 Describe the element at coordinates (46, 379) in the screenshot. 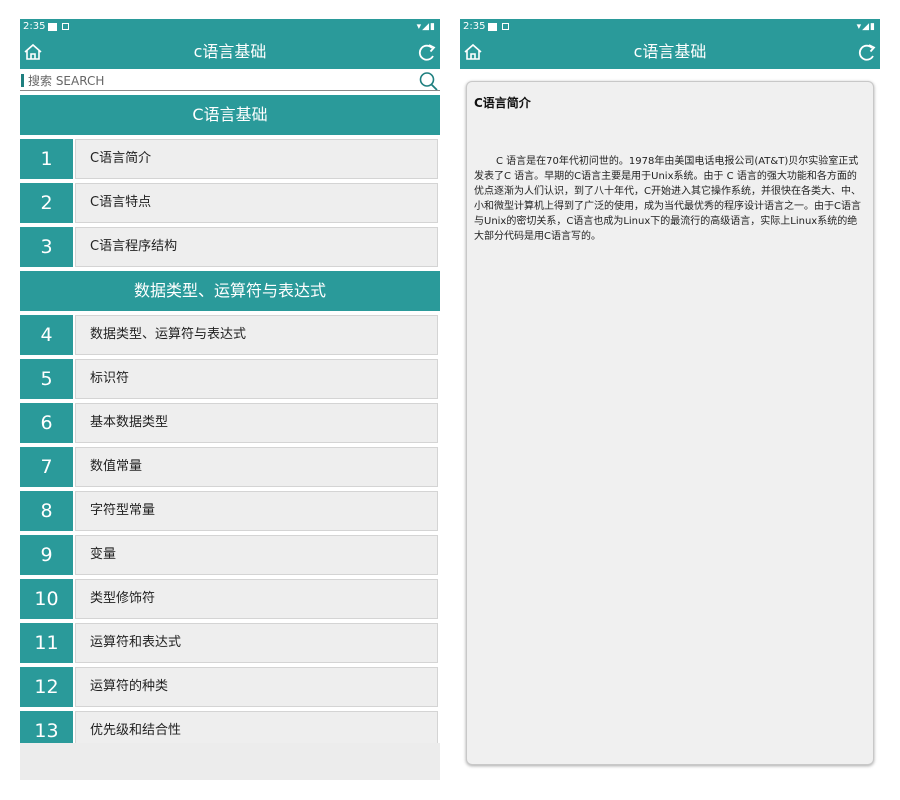

I see `item-number: 5` at that location.